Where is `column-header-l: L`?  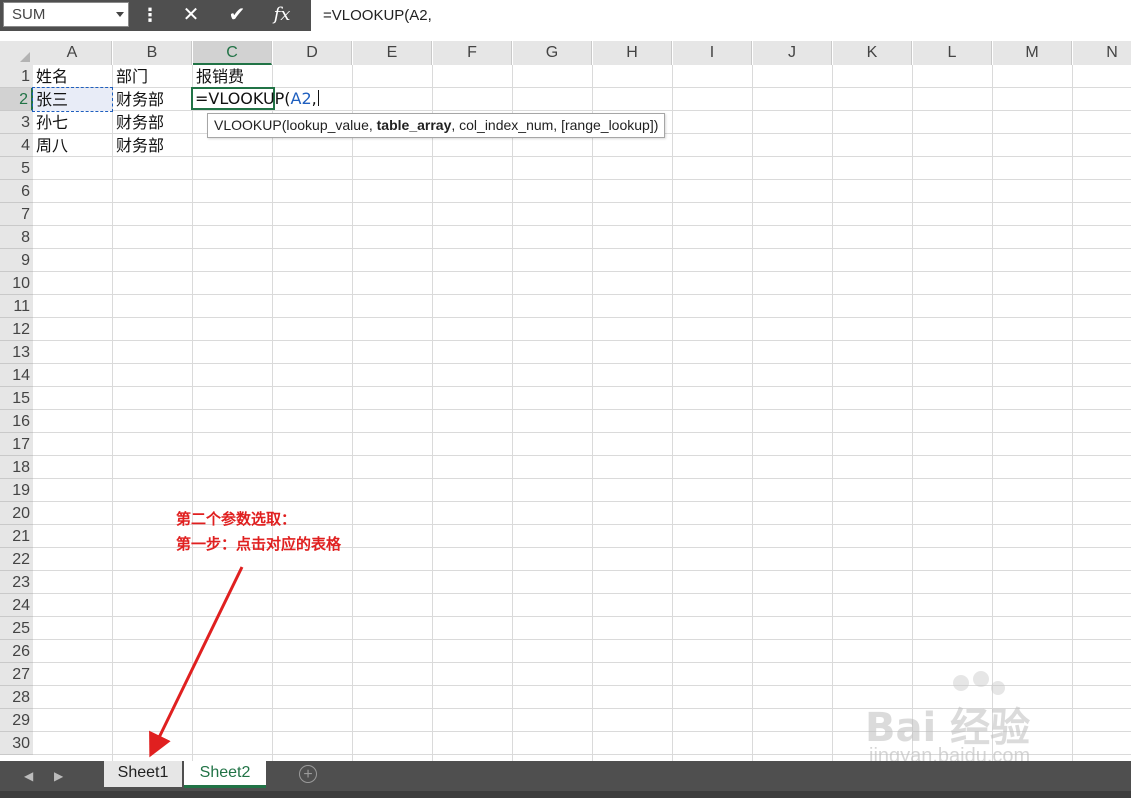
column-header-l: L is located at coordinates (952, 53).